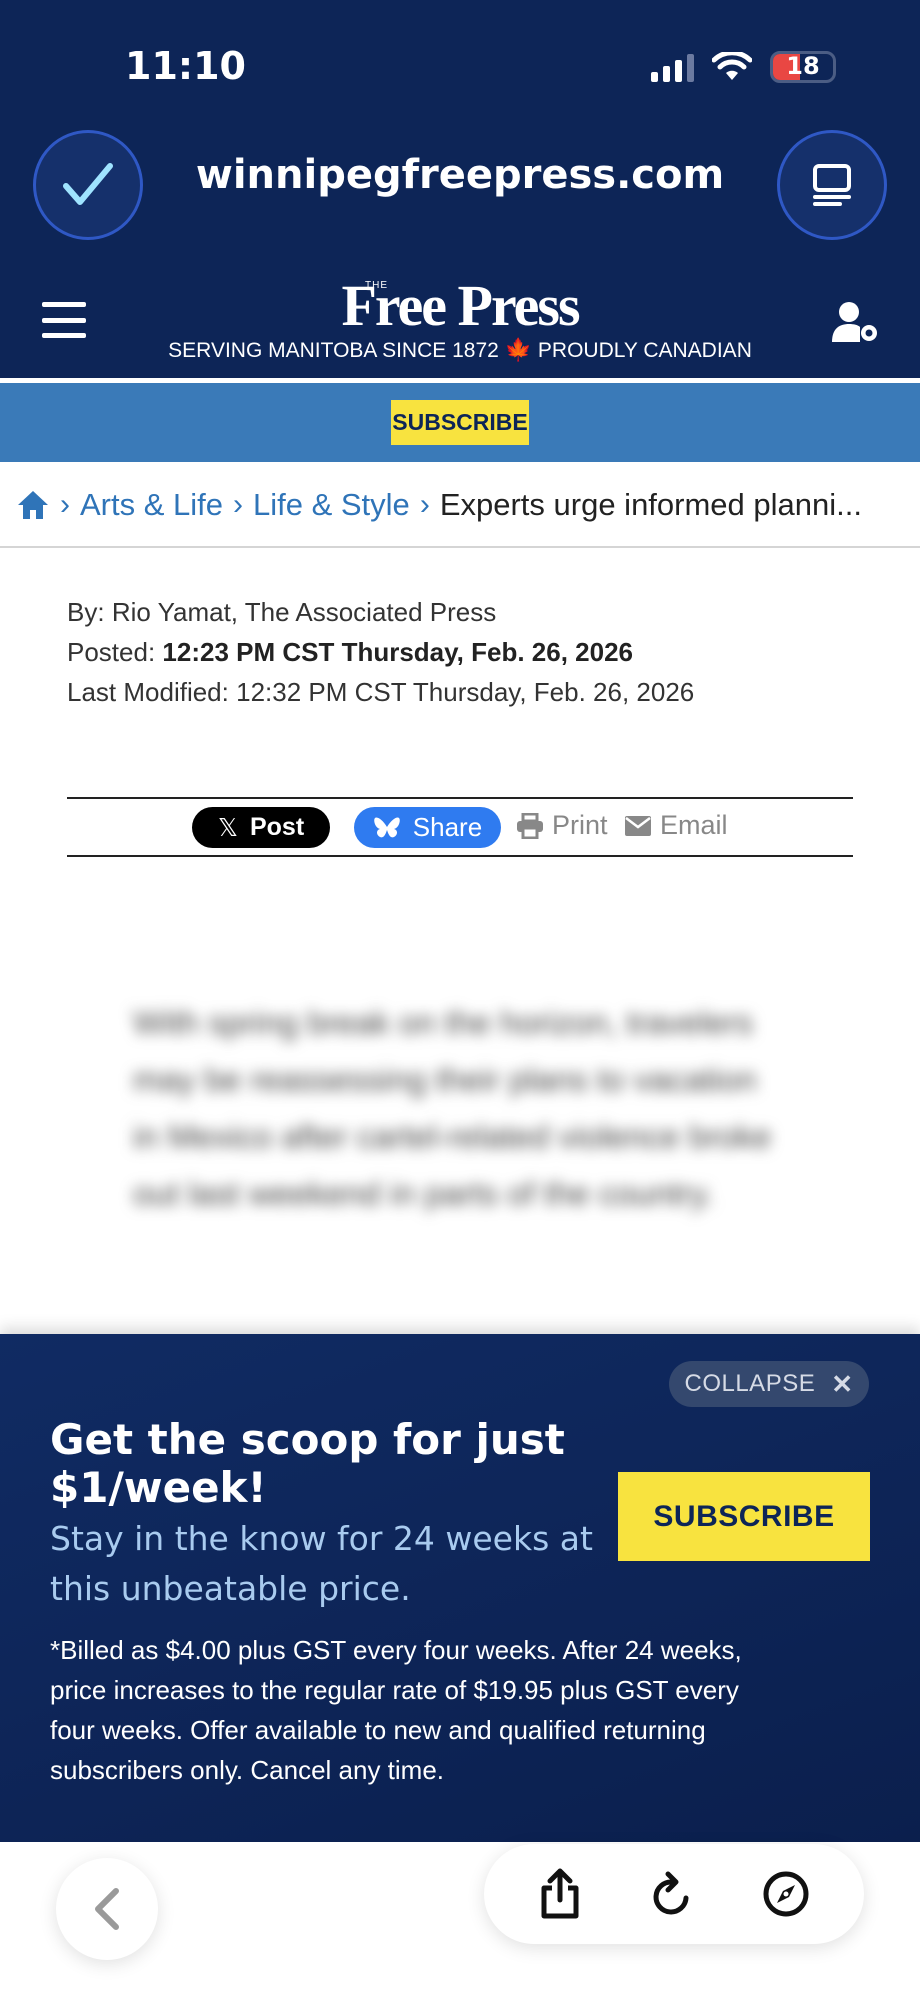 The image size is (920, 2000). I want to click on print-button: Print, so click(562, 825).